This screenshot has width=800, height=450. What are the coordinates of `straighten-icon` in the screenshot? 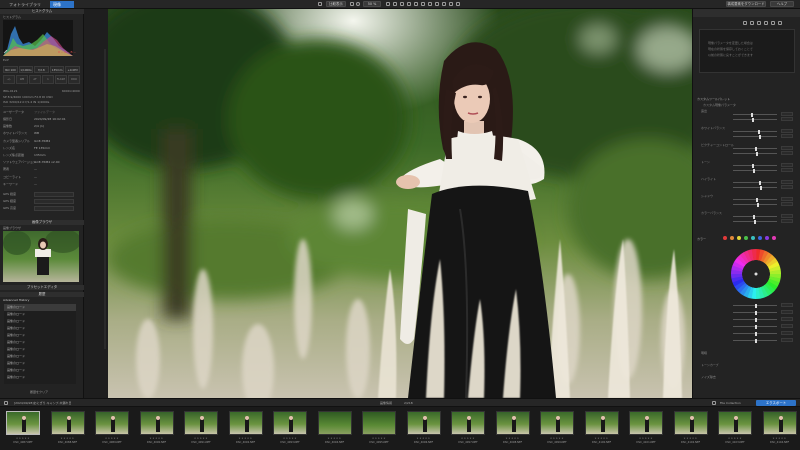 It's located at (395, 4).